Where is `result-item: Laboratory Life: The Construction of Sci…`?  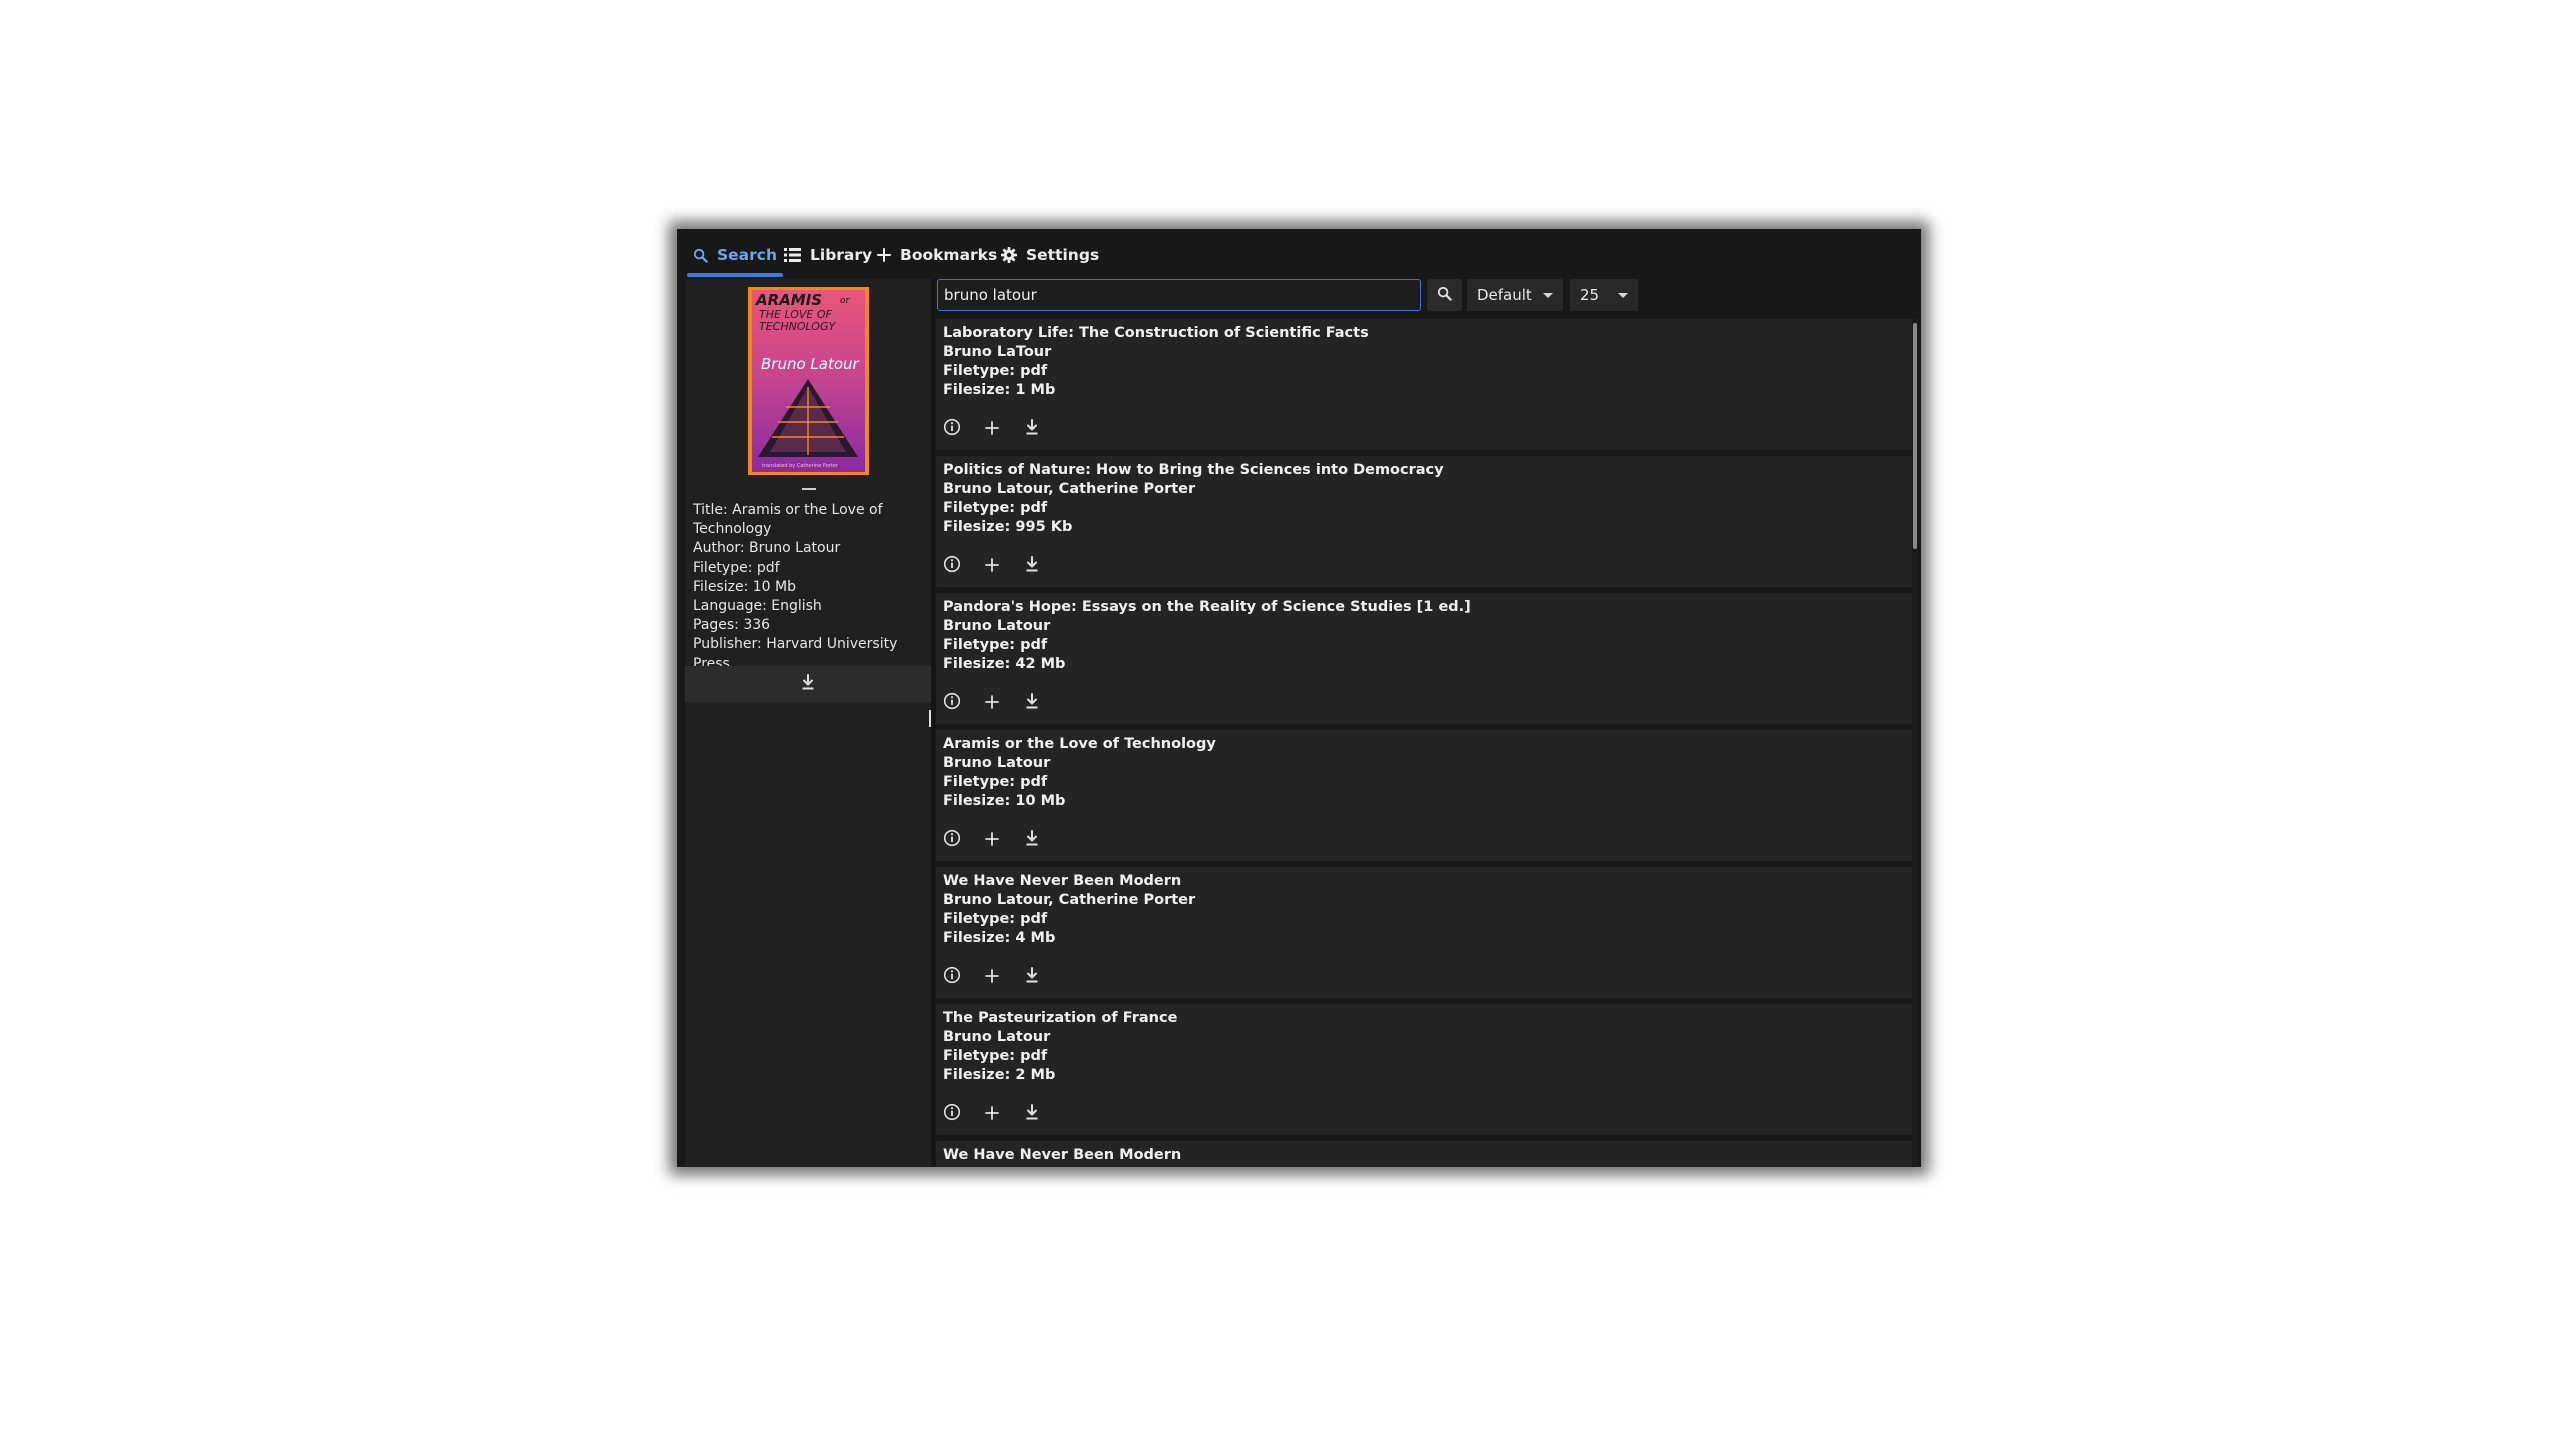
result-item: Laboratory Life: The Construction of Sci… is located at coordinates (1425, 384).